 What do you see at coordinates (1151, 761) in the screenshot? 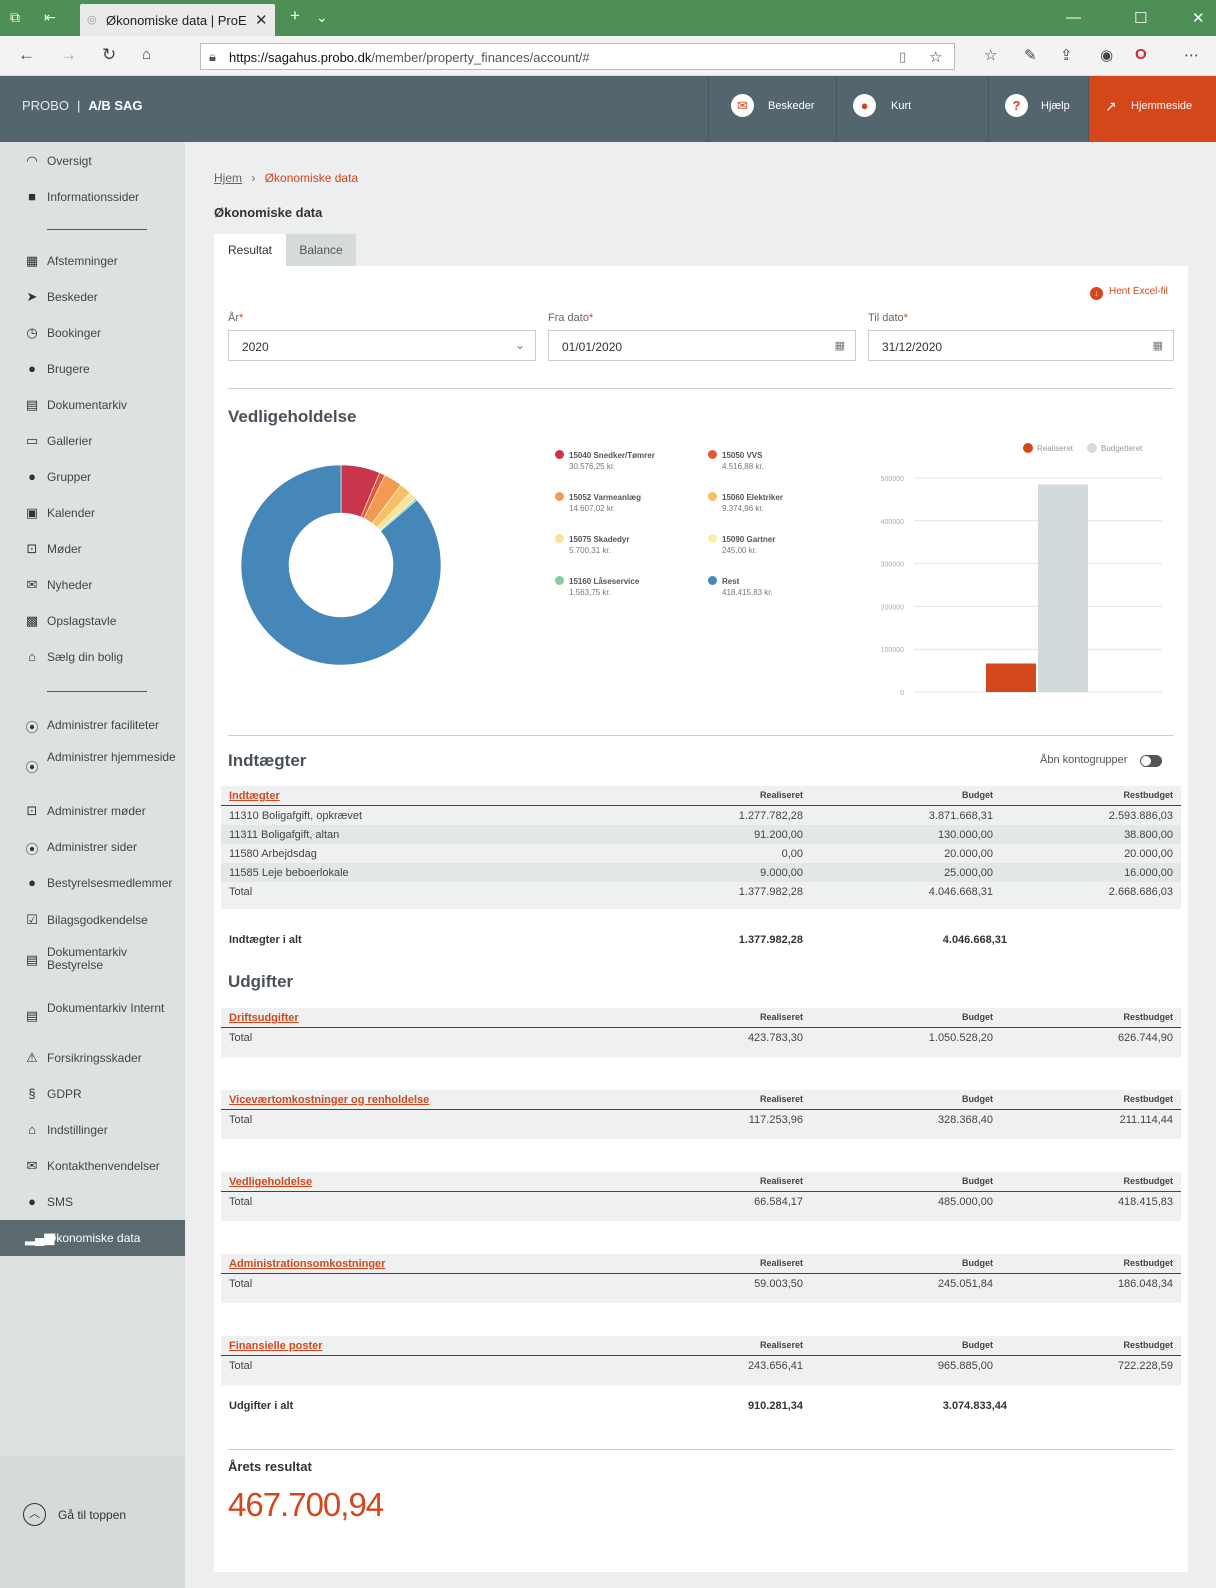
I see `open-groups-toggle` at bounding box center [1151, 761].